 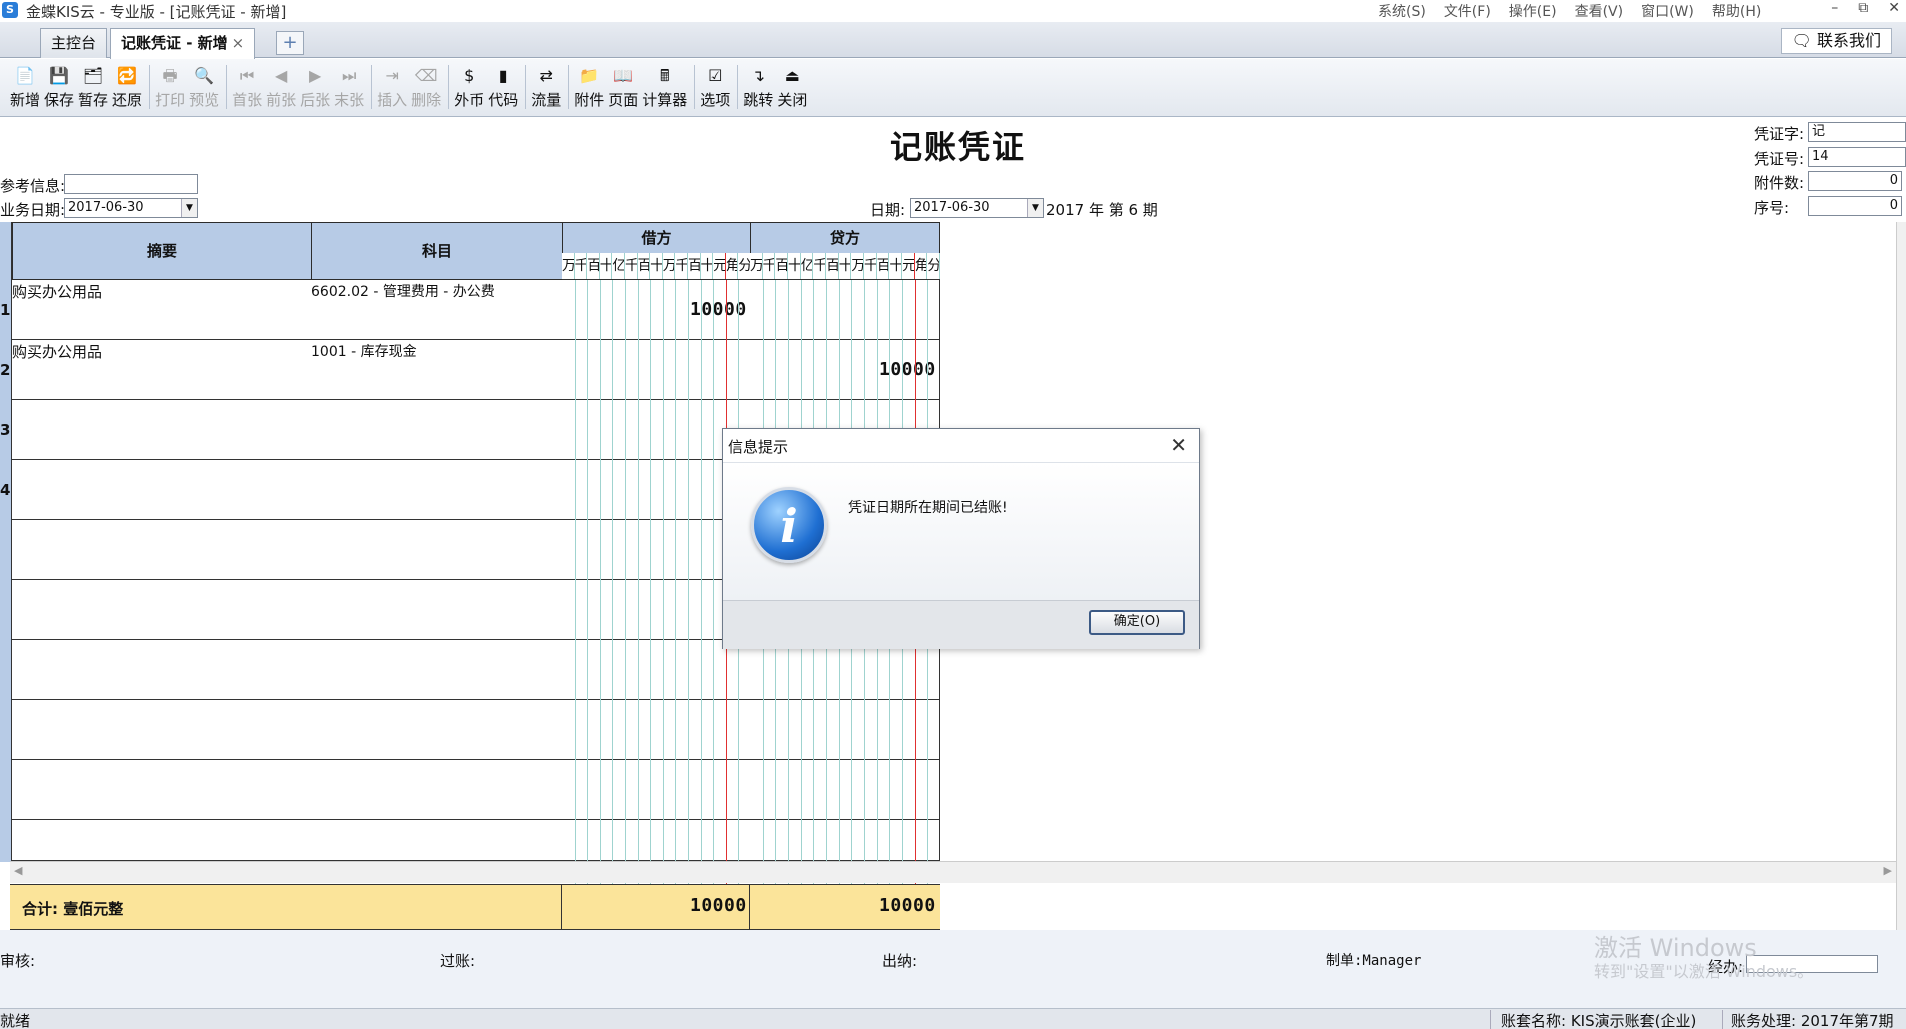 I want to click on minimize-icon: –, so click(x=1834, y=8).